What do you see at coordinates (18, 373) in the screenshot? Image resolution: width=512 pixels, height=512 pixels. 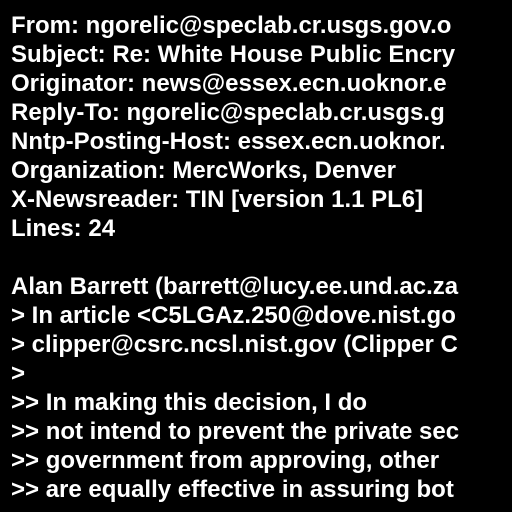 I see `body-line: >` at bounding box center [18, 373].